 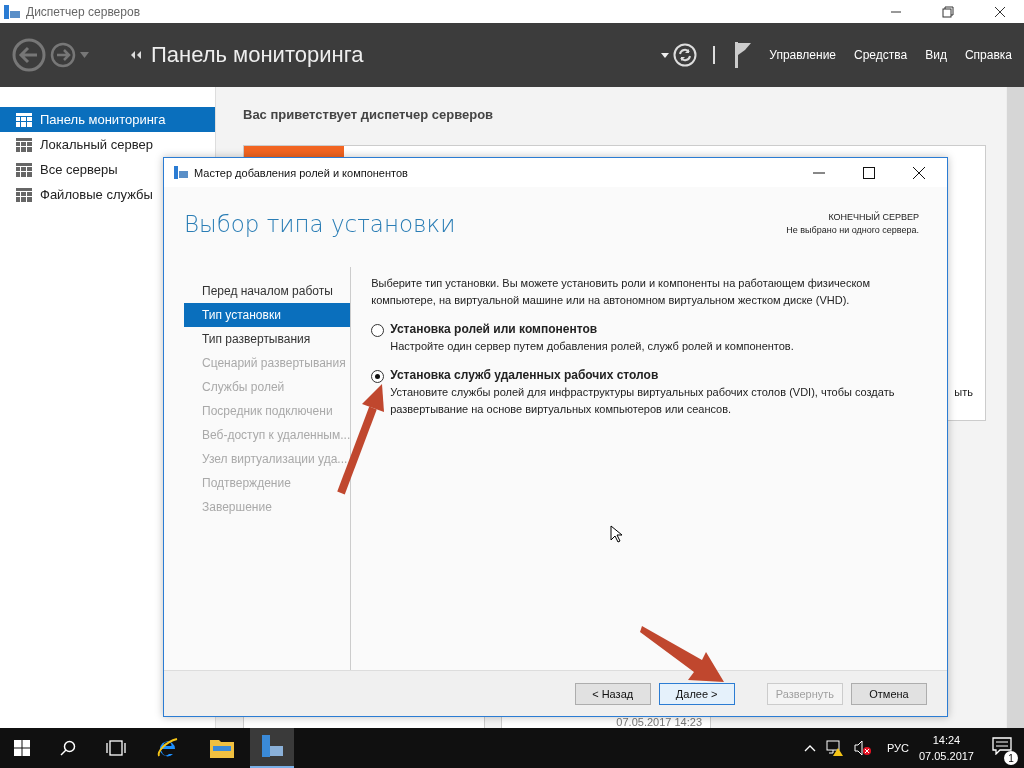 I want to click on option-description: Установите службы ролей для инфраструктуры виртуальных рабочих столов (VDI), чтобы создать развертывание на основе виртуальных компьютеров или сеансов., so click(x=643, y=401).